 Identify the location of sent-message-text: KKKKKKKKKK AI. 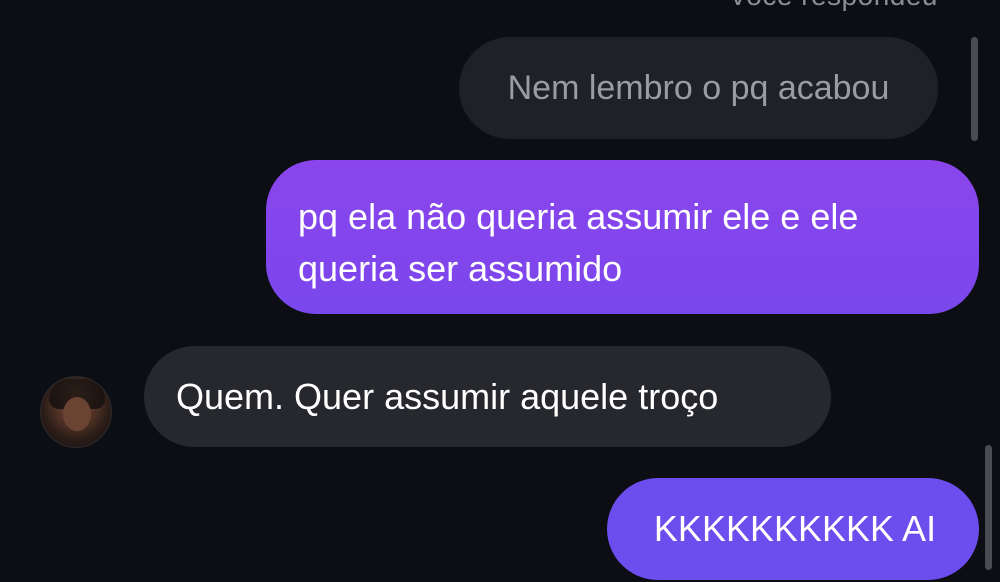
(795, 528).